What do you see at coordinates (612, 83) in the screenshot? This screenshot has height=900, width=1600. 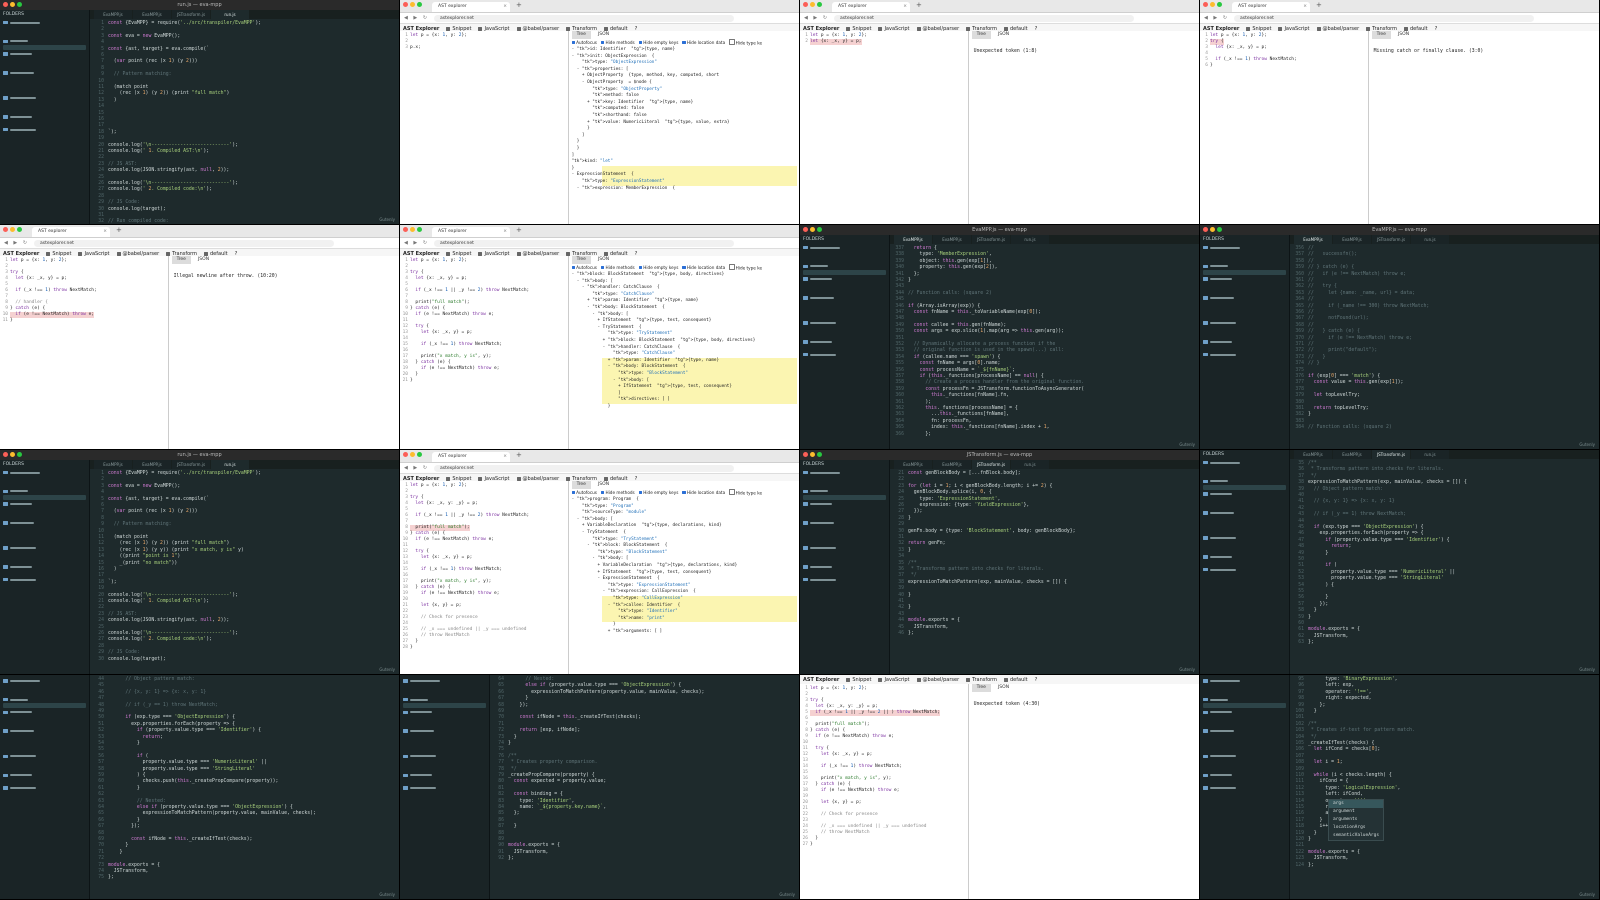 I see `tree-node: - ObjectProperty = $node {` at bounding box center [612, 83].